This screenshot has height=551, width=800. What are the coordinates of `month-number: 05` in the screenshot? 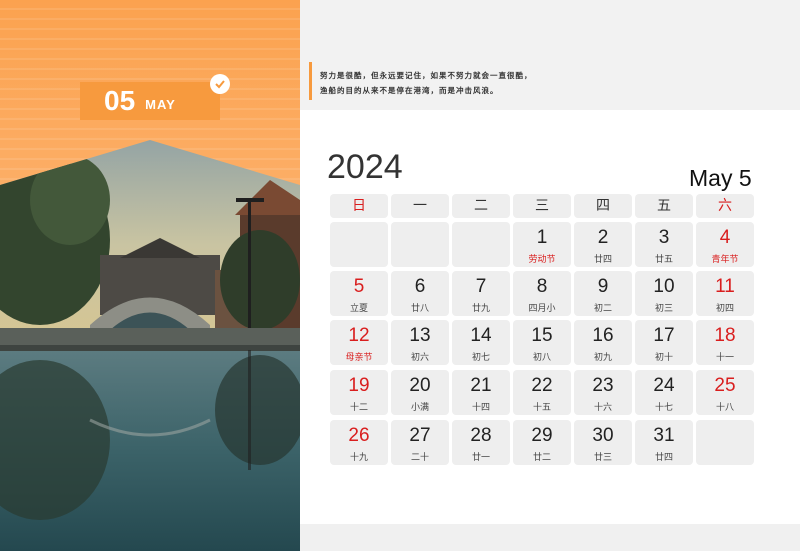 It's located at (120, 100).